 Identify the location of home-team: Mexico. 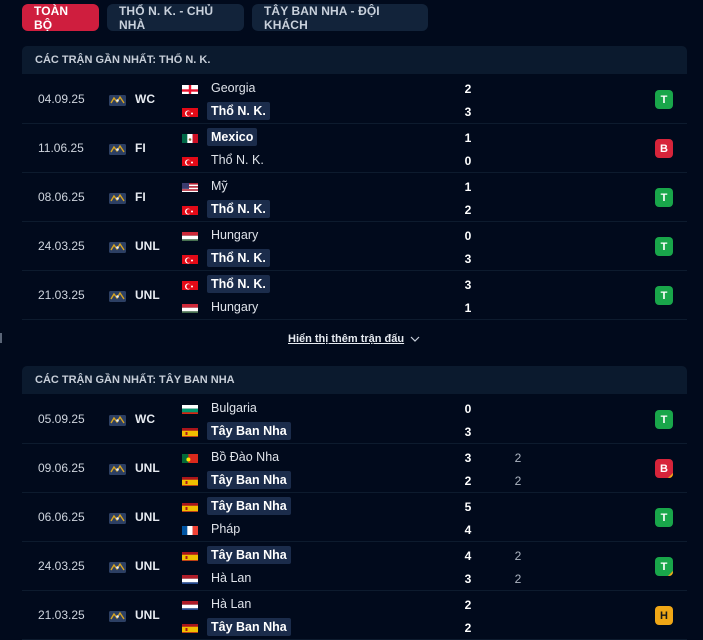
(220, 137).